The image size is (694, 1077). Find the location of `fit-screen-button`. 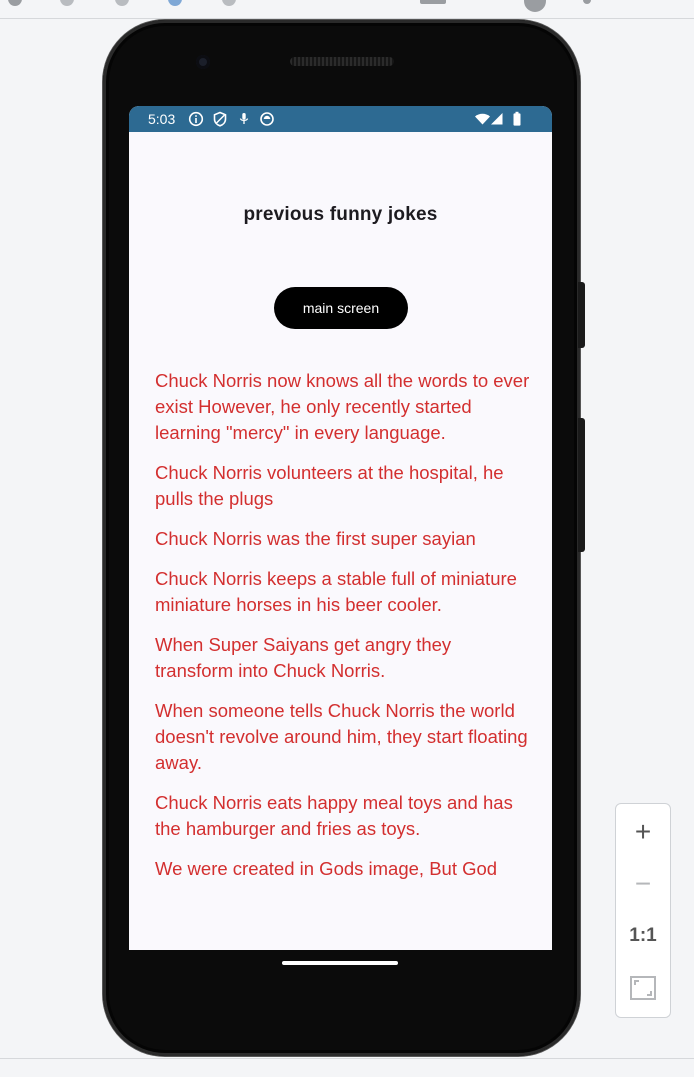

fit-screen-button is located at coordinates (643, 988).